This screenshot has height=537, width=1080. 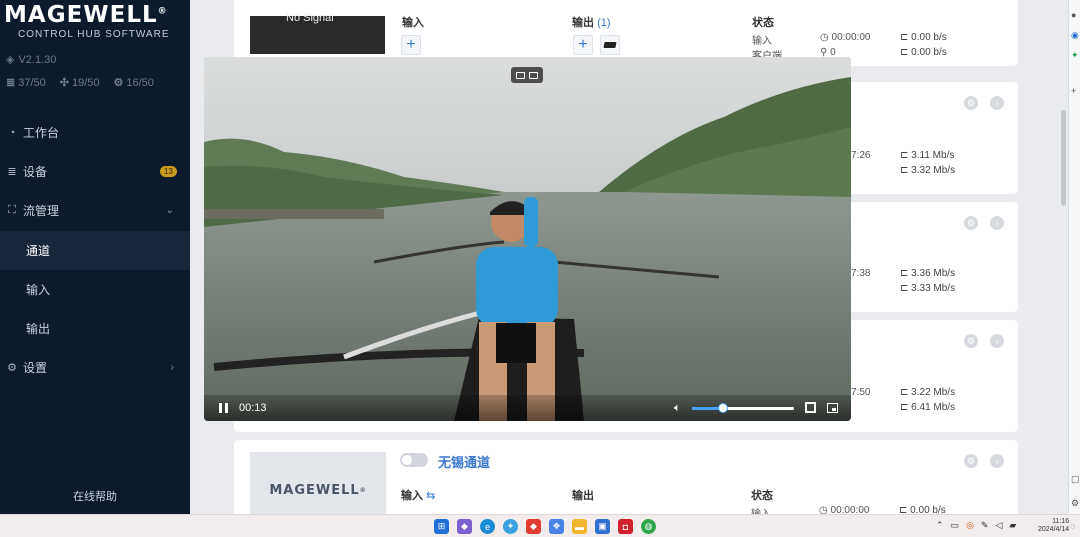 I want to click on network-icon: ▭, so click(x=955, y=525).